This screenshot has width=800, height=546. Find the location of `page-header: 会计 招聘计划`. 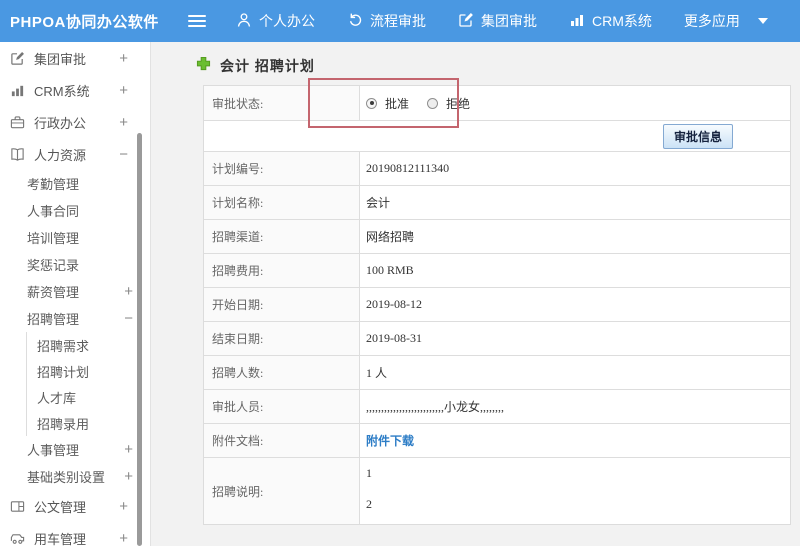

page-header: 会计 招聘计划 is located at coordinates (255, 66).